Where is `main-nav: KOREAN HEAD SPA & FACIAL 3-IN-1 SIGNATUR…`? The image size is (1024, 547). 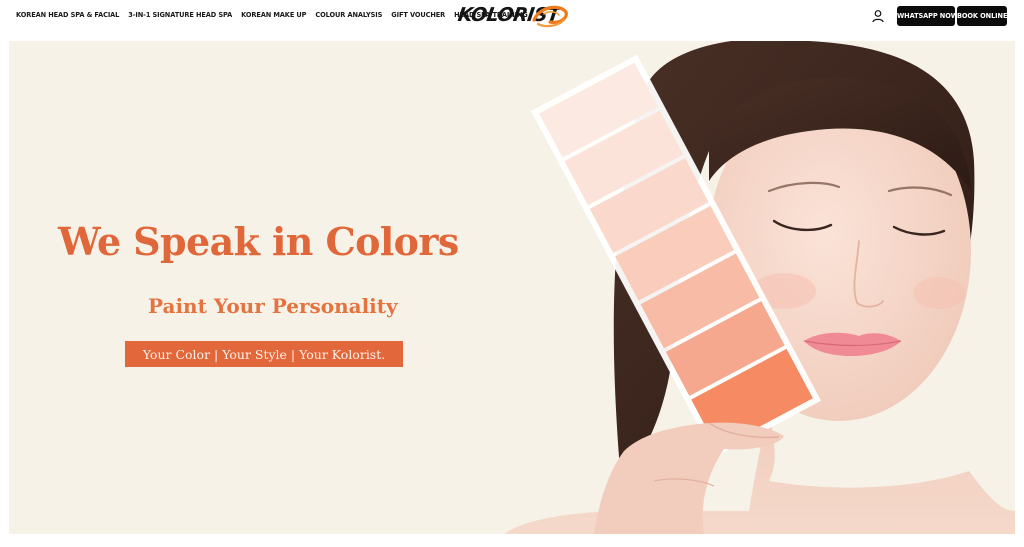 main-nav: KOREAN HEAD SPA & FACIAL 3-IN-1 SIGNATUR… is located at coordinates (272, 15).